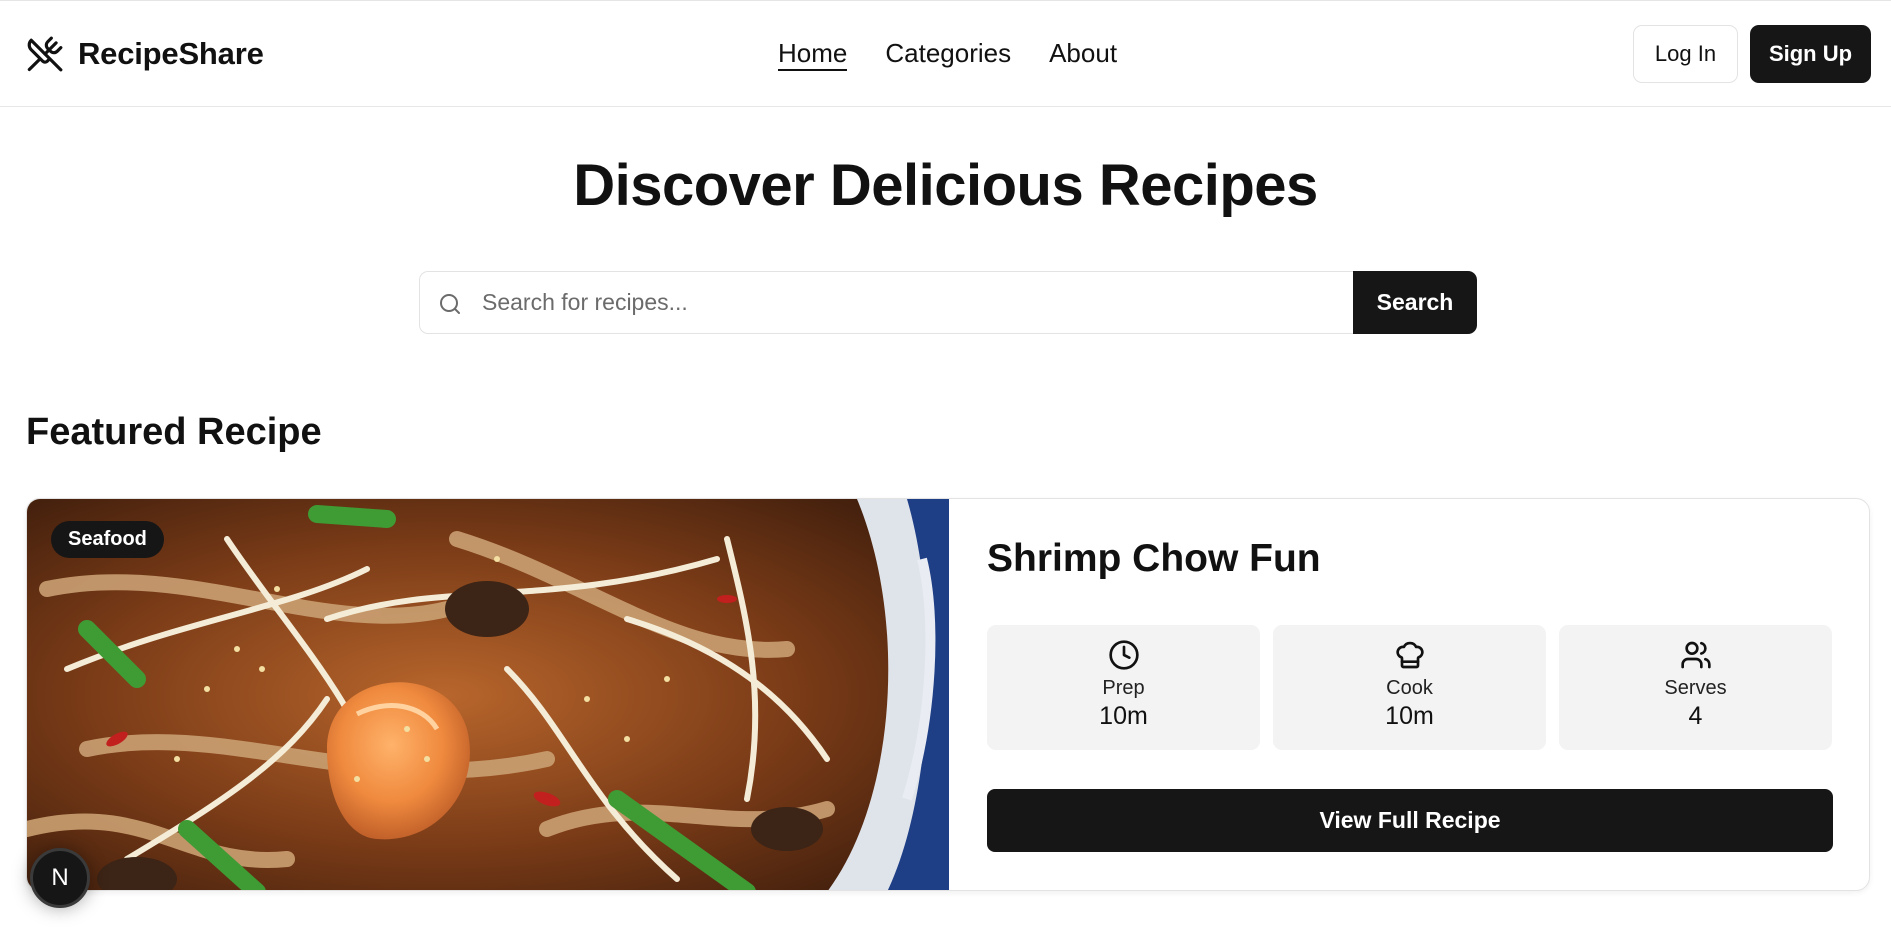  I want to click on login-button: Log In, so click(1685, 54).